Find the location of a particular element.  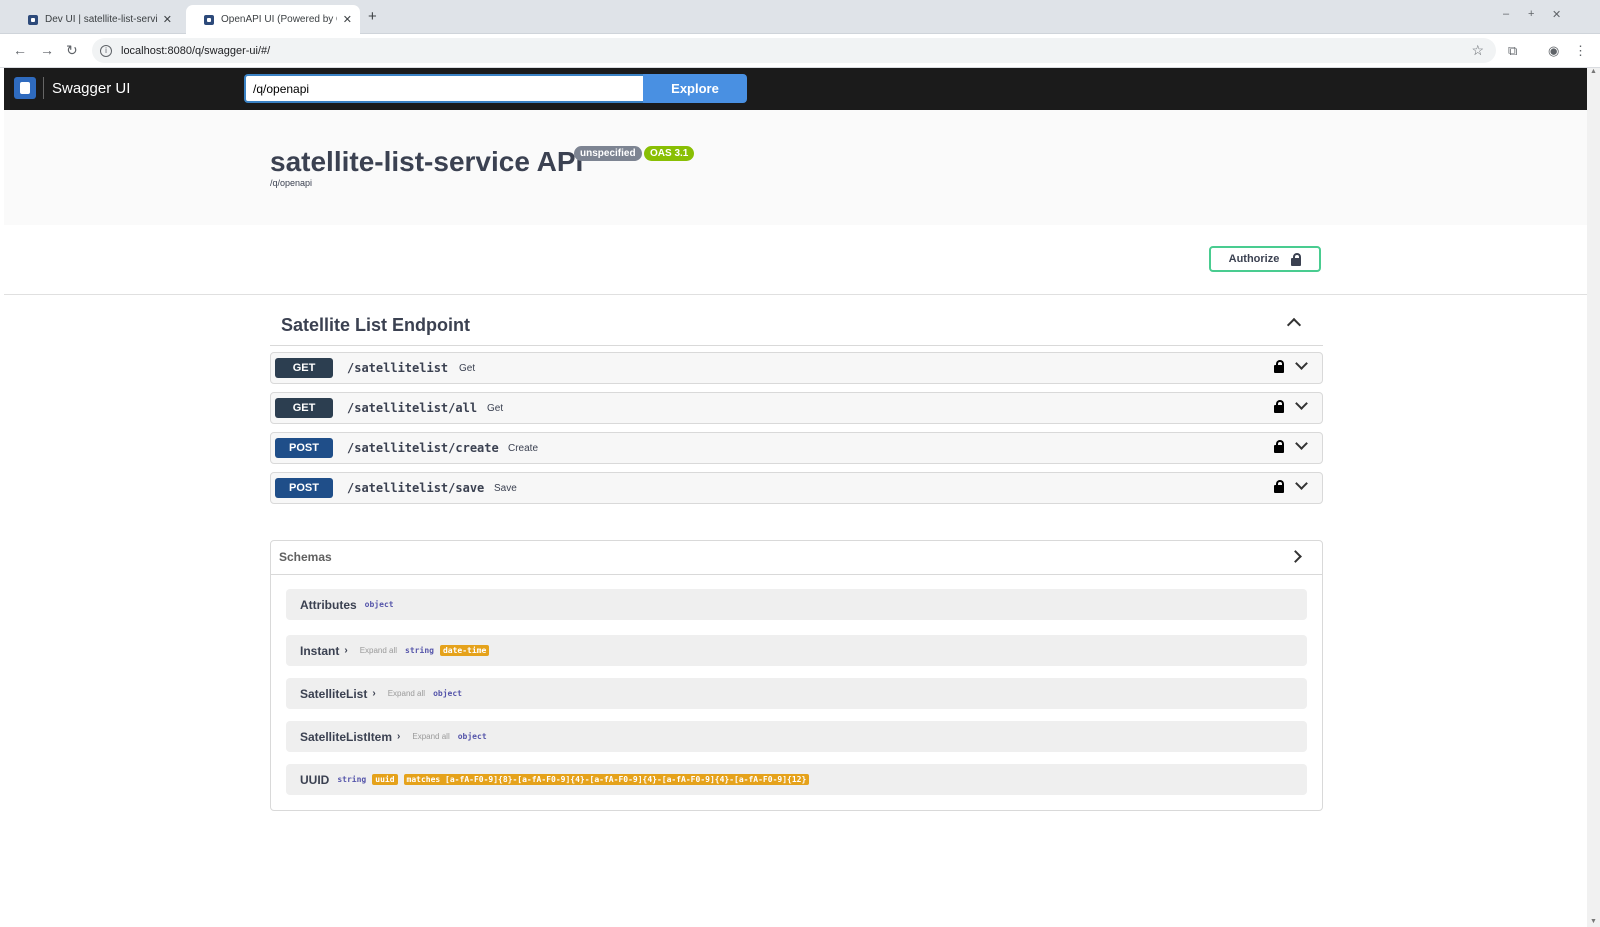

tab-title: Dev UI | satellite-list-service is located at coordinates (101, 19).